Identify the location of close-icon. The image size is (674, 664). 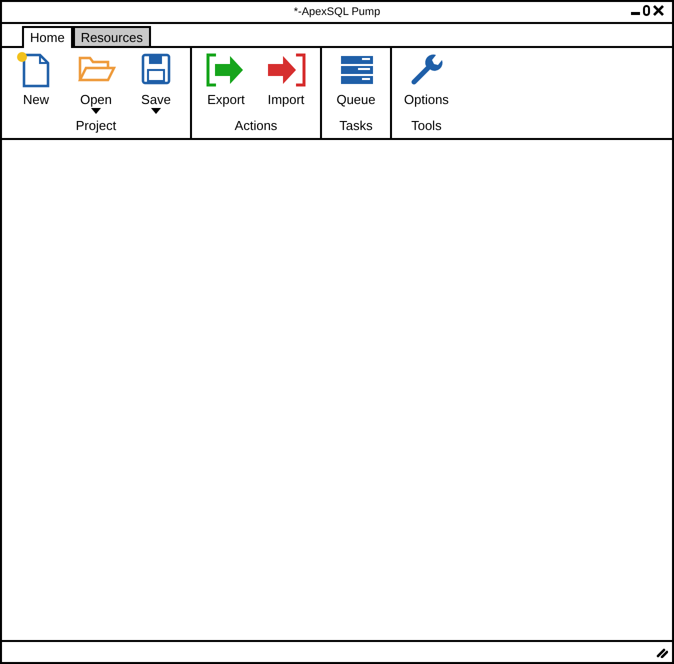
(658, 10).